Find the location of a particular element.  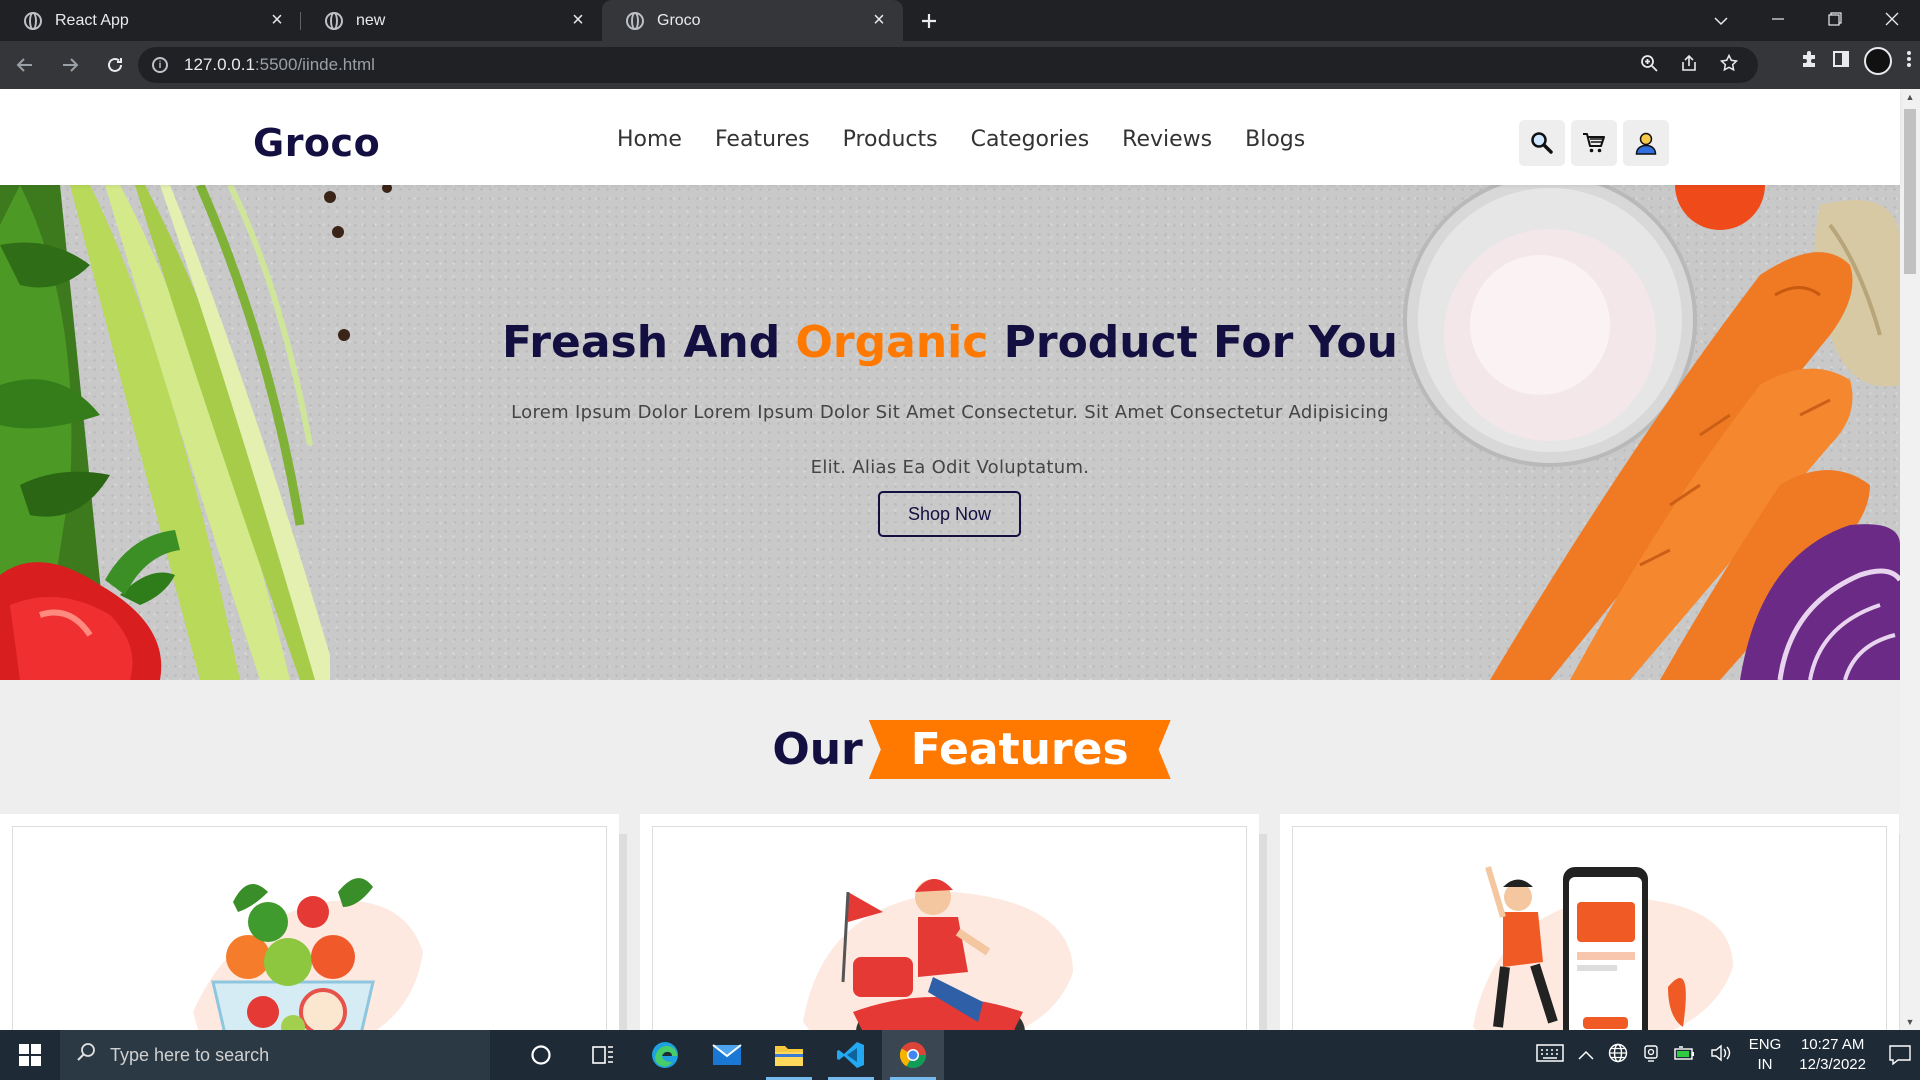

globe-network-icon is located at coordinates (1618, 1055).